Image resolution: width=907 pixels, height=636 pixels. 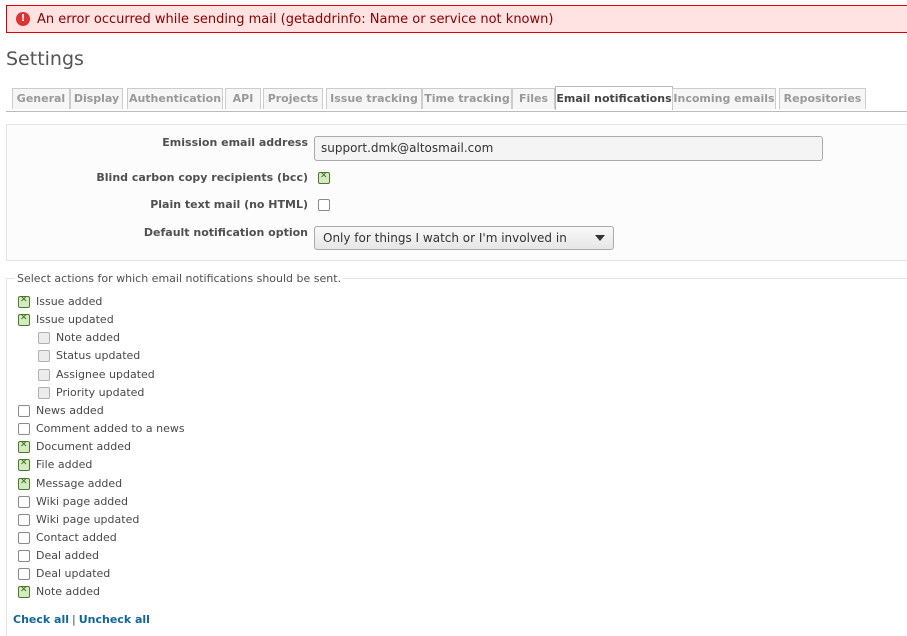 What do you see at coordinates (324, 177) in the screenshot?
I see `bcc-checkbox` at bounding box center [324, 177].